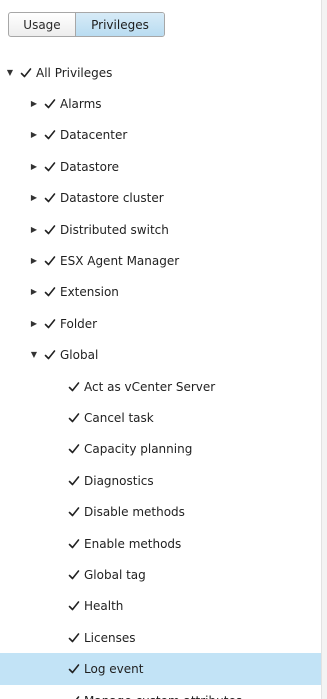 Image resolution: width=327 pixels, height=699 pixels. What do you see at coordinates (114, 229) in the screenshot?
I see `tree-item-label: Distributed switch` at bounding box center [114, 229].